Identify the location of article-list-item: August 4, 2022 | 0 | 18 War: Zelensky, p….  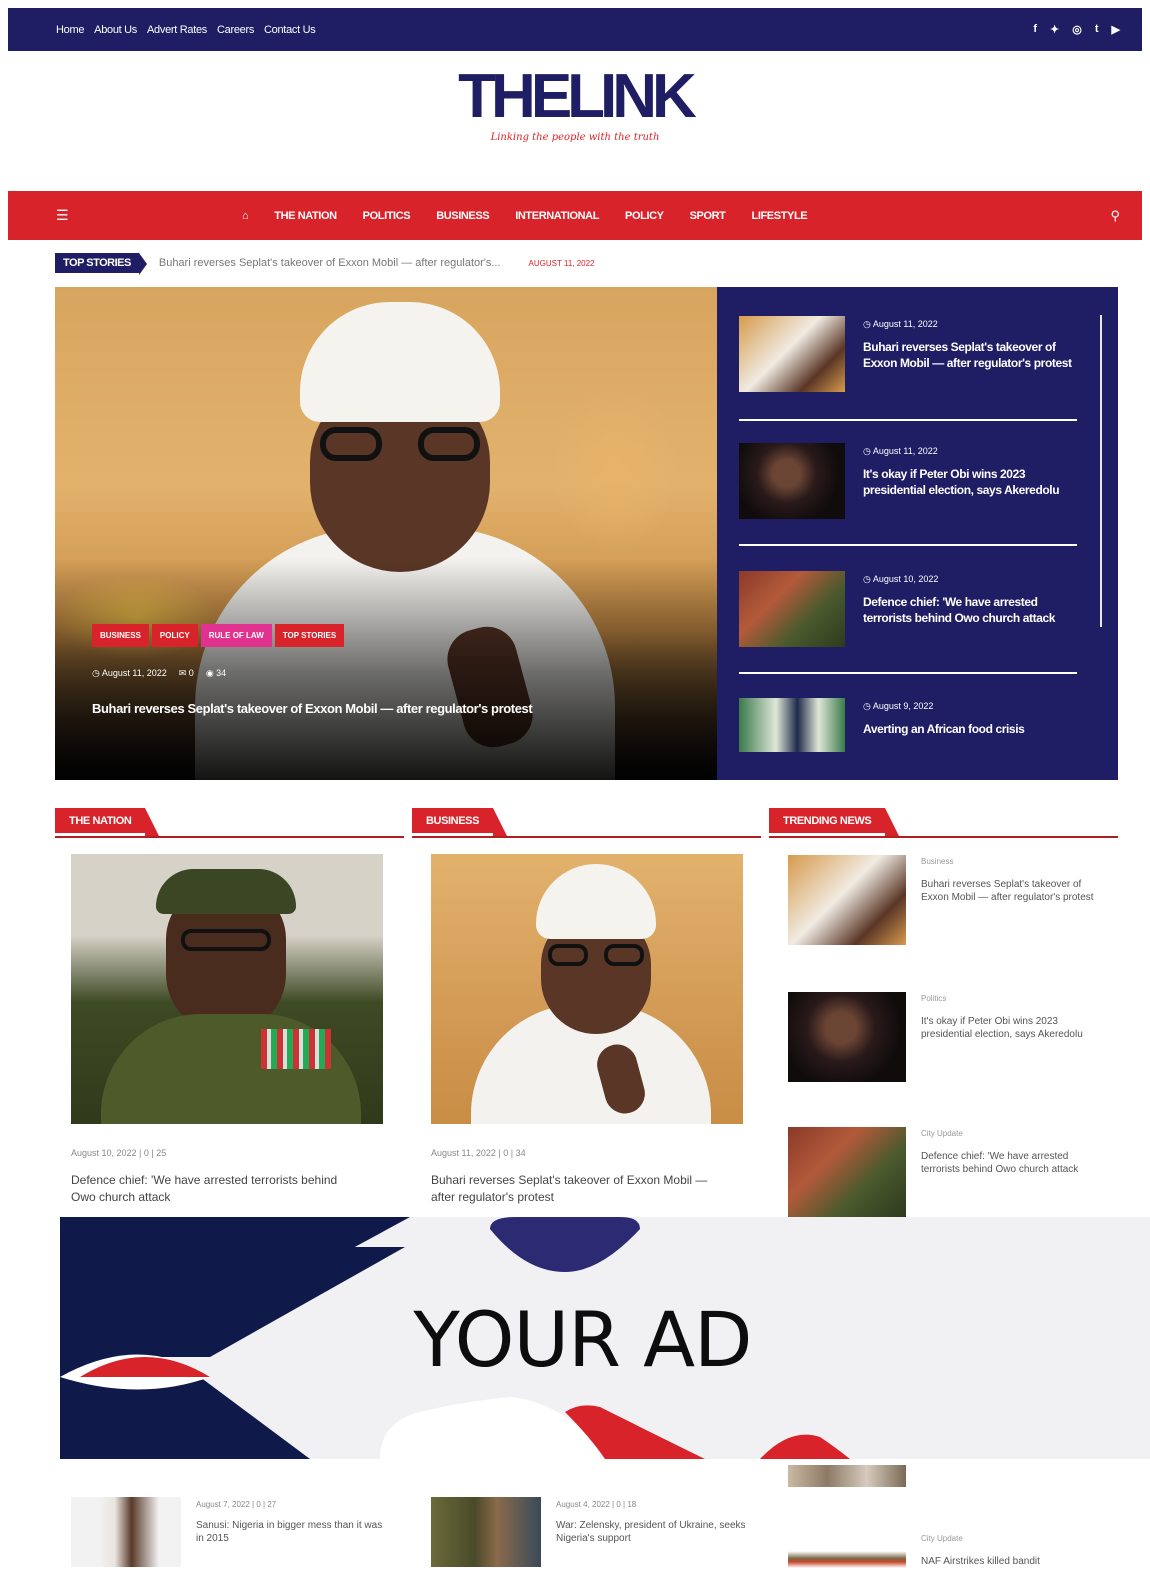
(588, 1532).